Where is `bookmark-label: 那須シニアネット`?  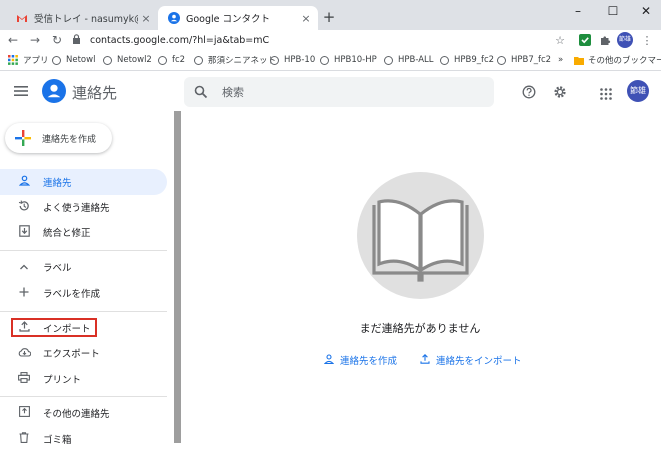 bookmark-label: 那須シニアネット is located at coordinates (242, 61).